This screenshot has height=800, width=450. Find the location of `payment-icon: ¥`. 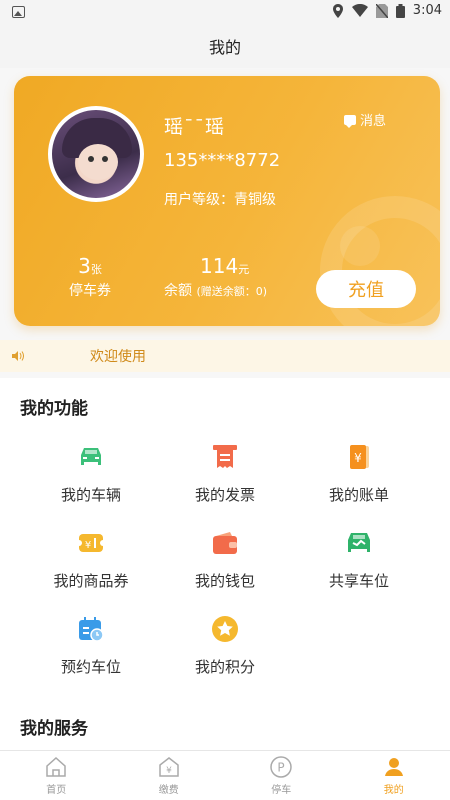

payment-icon: ¥ is located at coordinates (169, 767).